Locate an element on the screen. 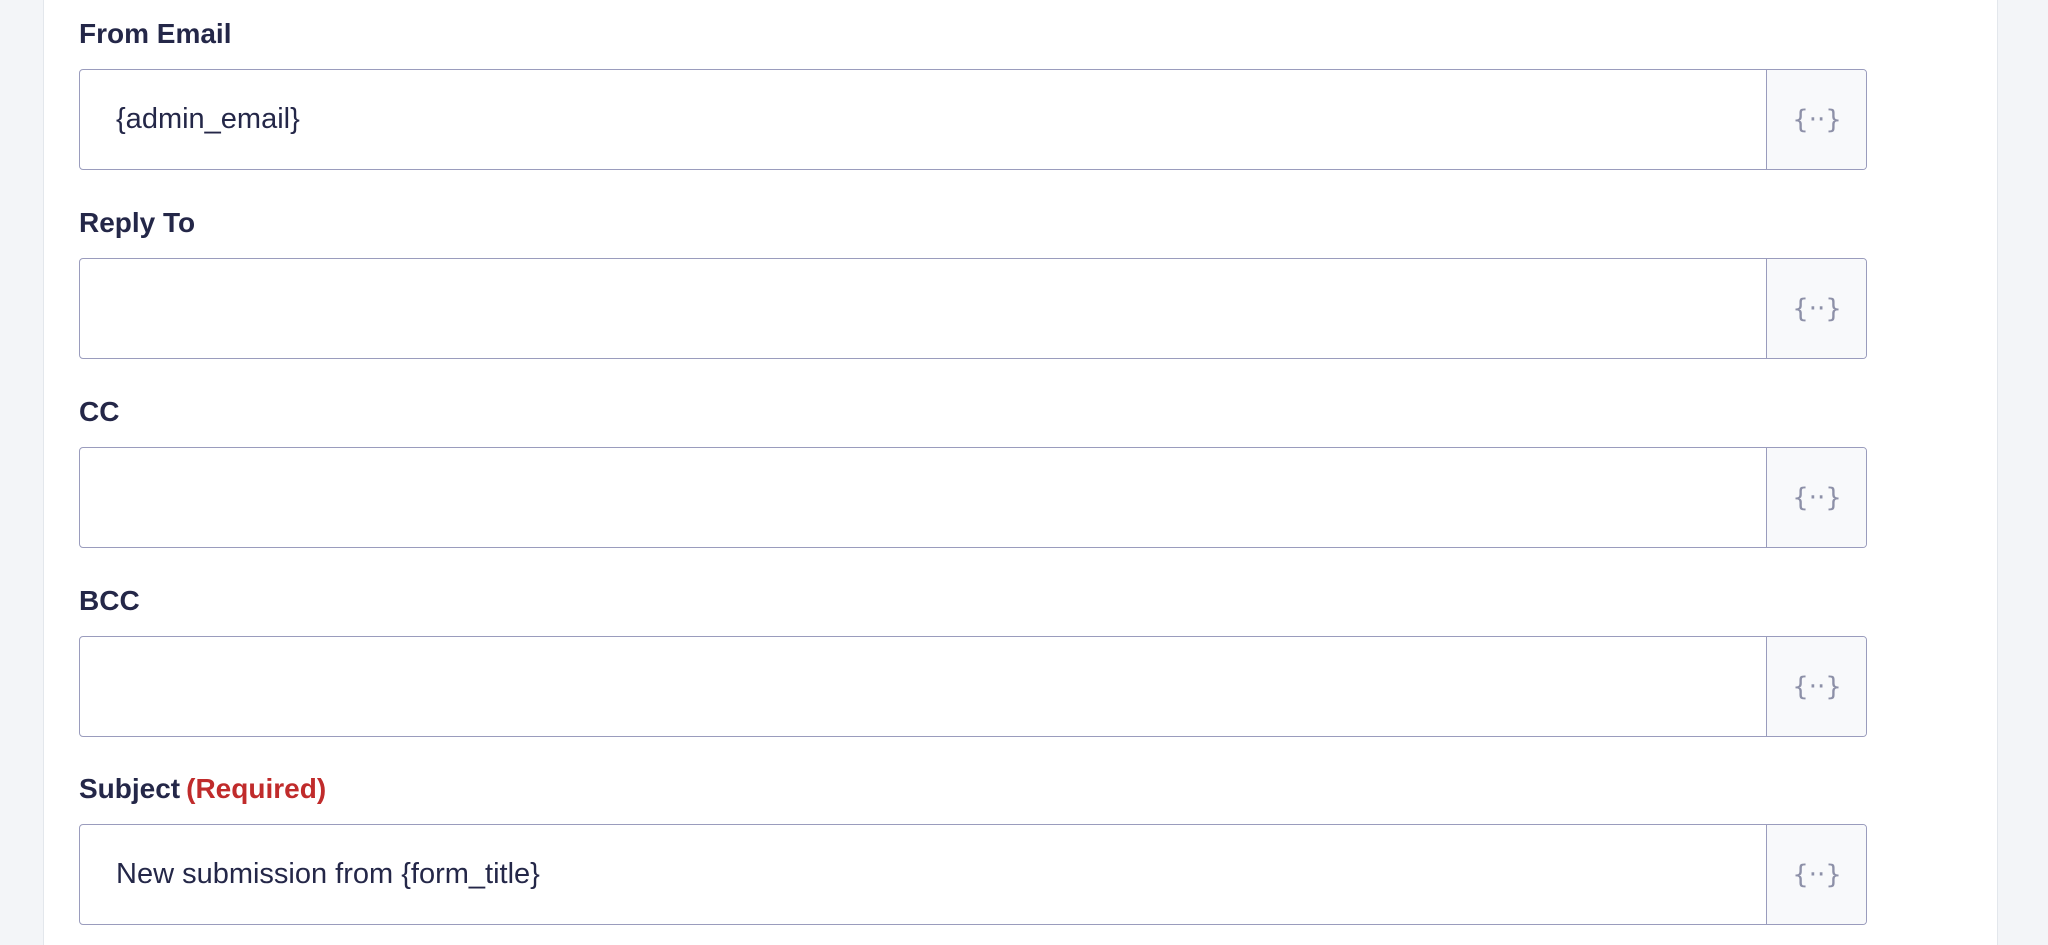 Image resolution: width=2048 pixels, height=945 pixels. cc-input is located at coordinates (923, 497).